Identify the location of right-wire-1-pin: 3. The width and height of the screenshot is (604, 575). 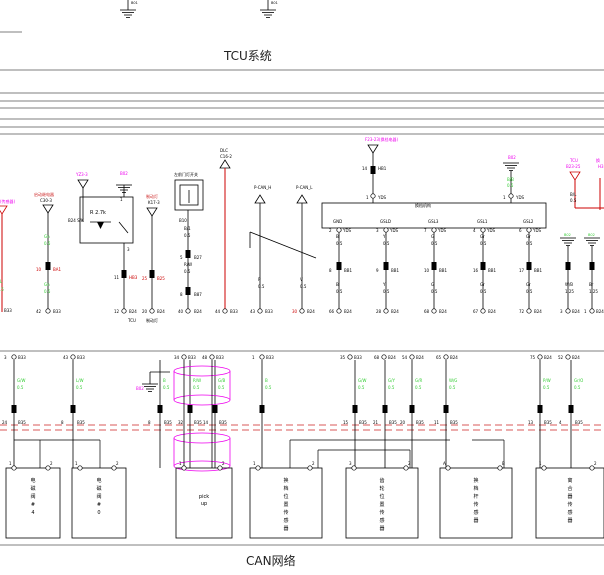
(561, 311).